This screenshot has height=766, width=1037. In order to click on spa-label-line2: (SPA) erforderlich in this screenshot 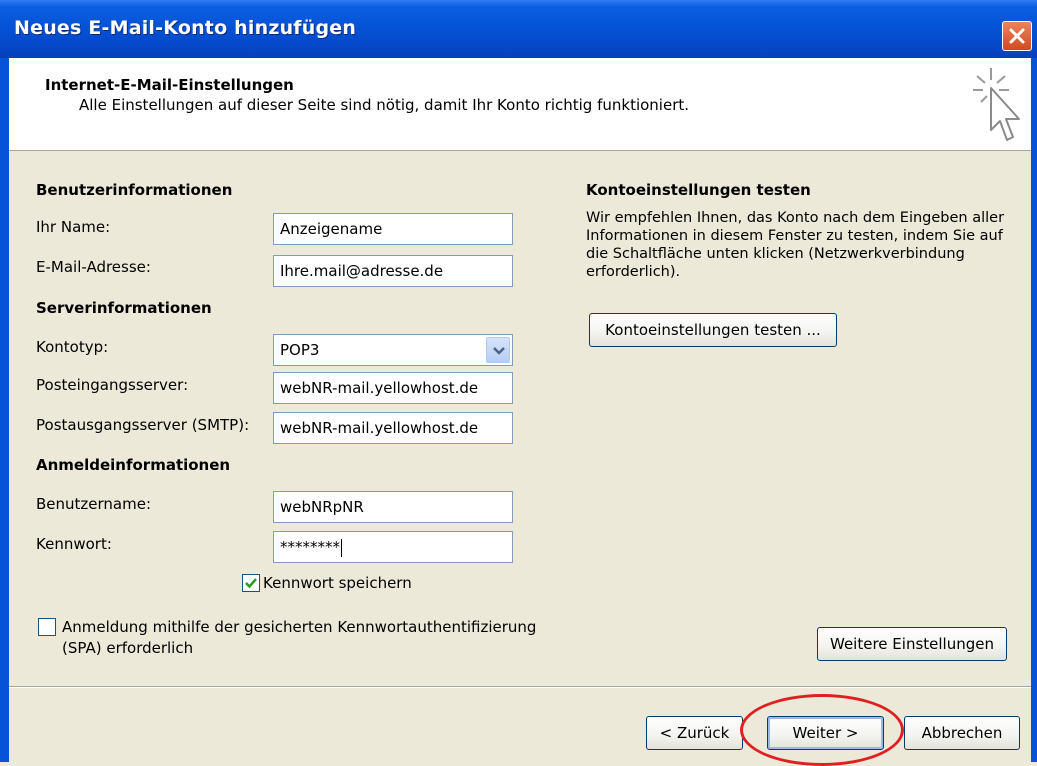, I will do `click(127, 648)`.